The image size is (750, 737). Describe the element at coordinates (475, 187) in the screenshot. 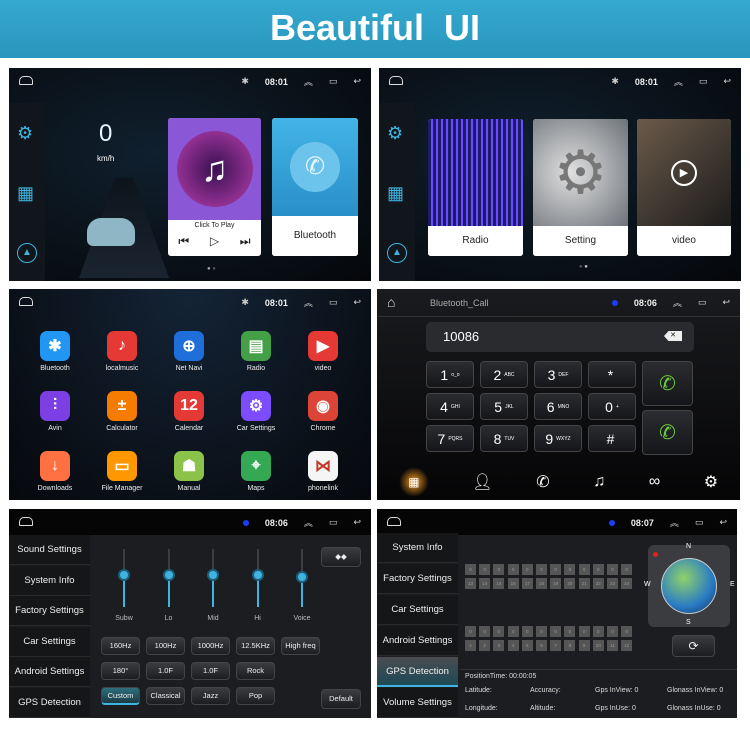

I see `radio-card: Radio` at that location.